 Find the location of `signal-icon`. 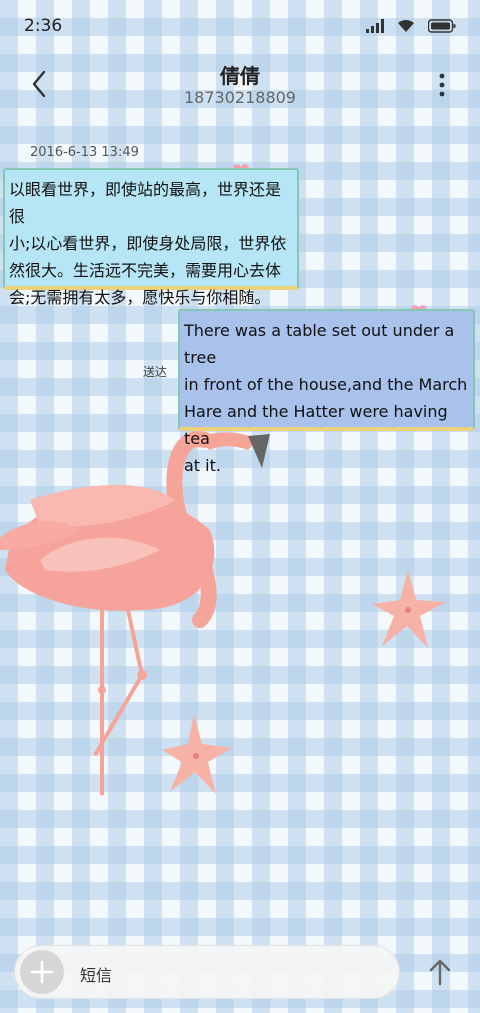

signal-icon is located at coordinates (375, 25).